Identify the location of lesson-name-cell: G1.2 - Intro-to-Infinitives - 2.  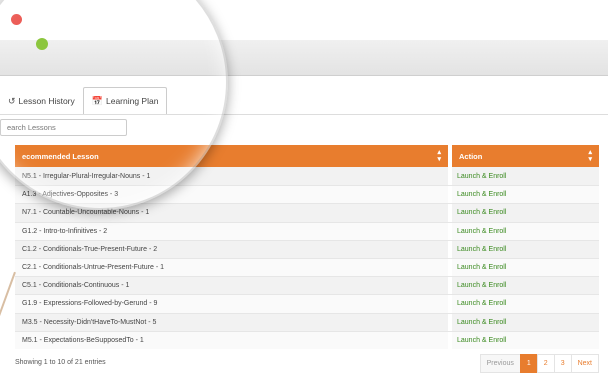
(231, 231).